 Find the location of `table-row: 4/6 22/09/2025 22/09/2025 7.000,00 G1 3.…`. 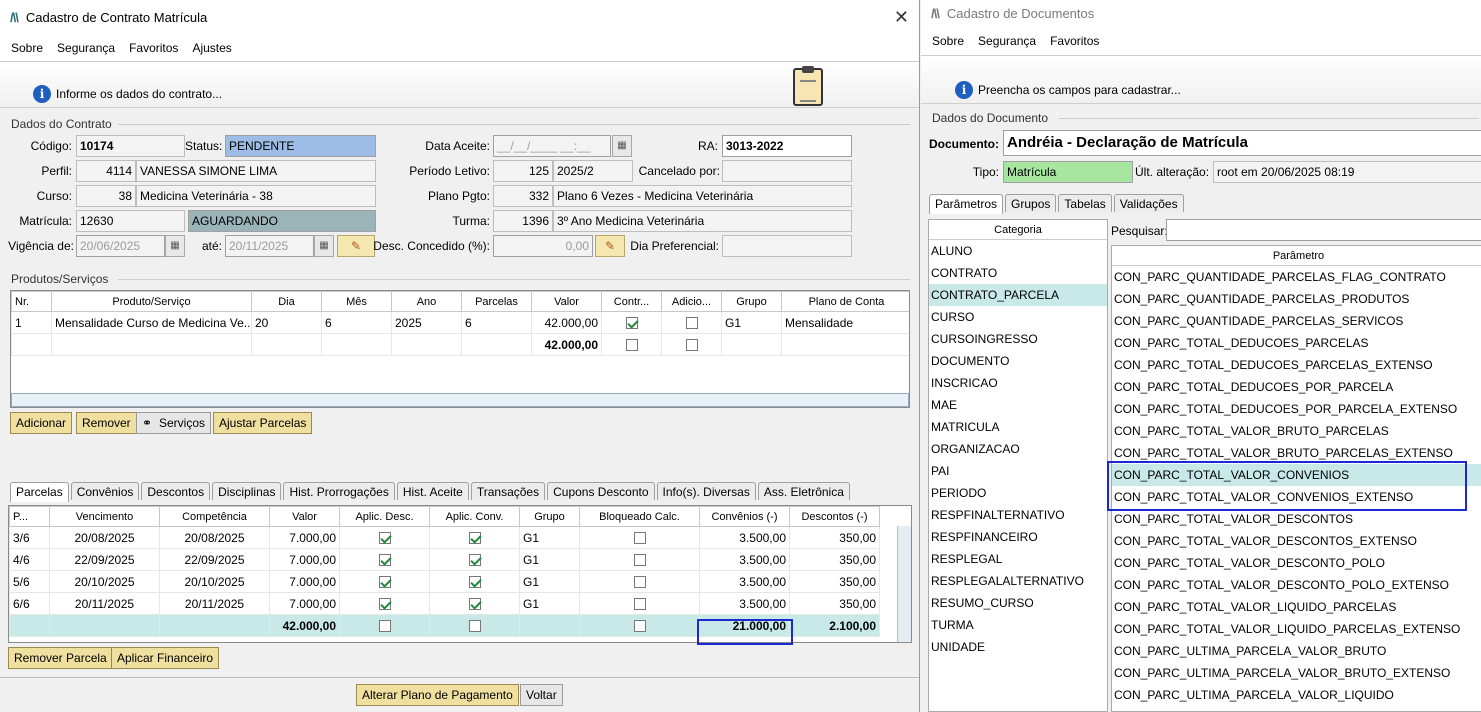

table-row: 4/6 22/09/2025 22/09/2025 7.000,00 G1 3.… is located at coordinates (444, 559).